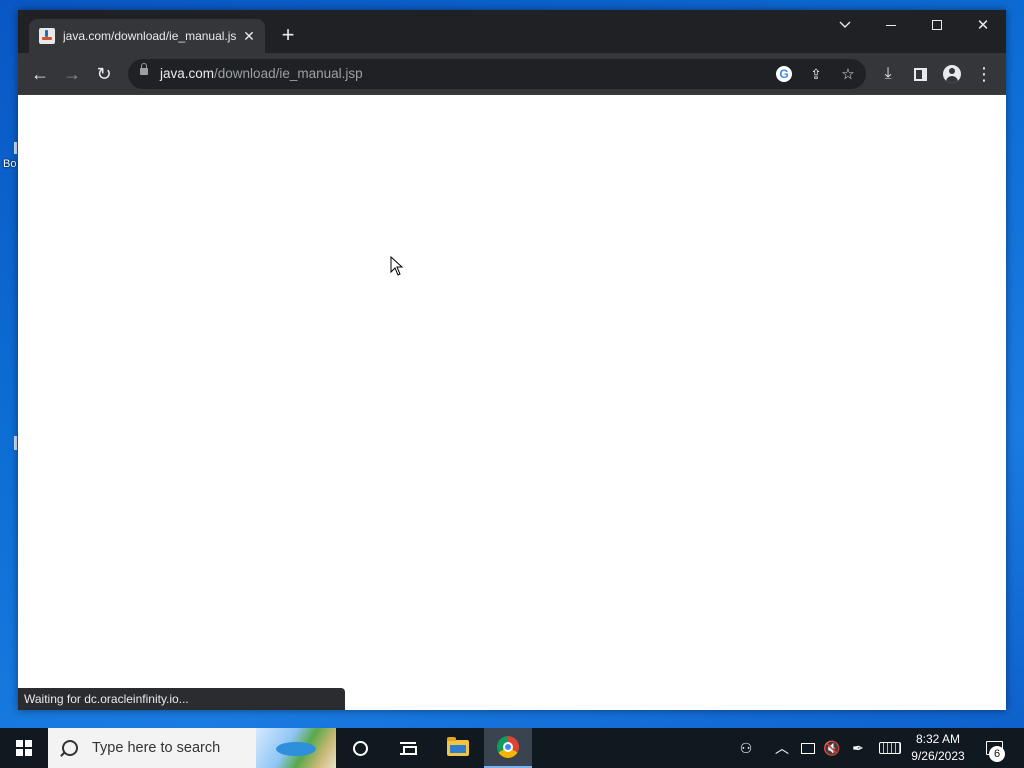 This screenshot has height=768, width=1024. I want to click on side-panel-button, so click(920, 74).